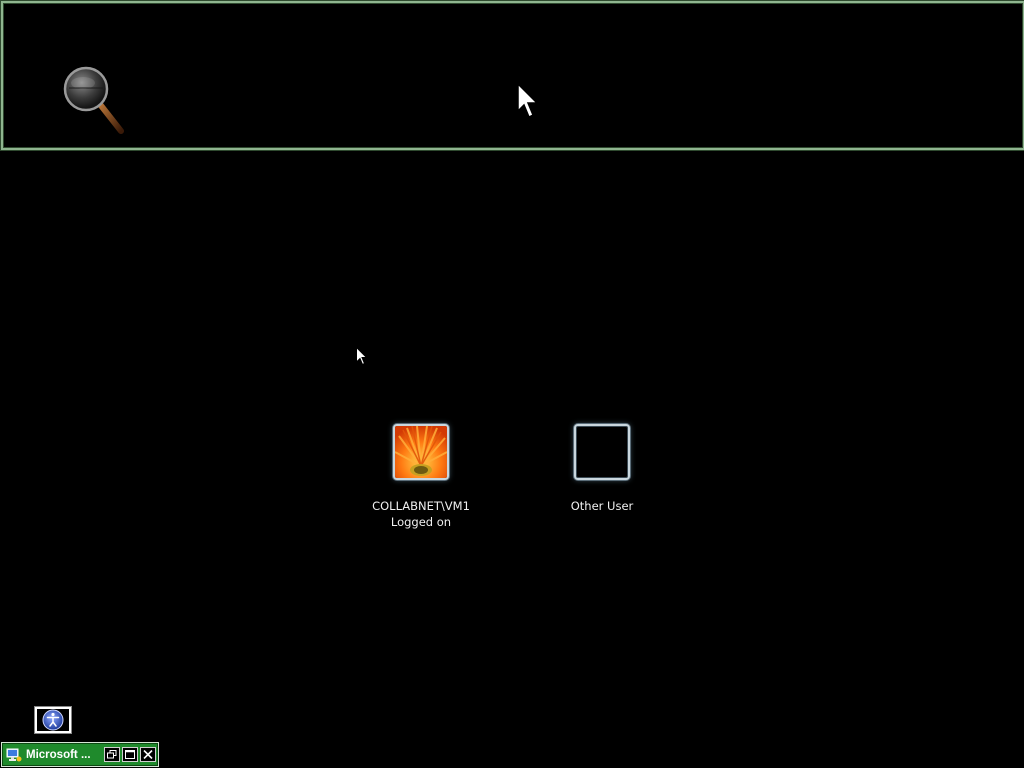 The width and height of the screenshot is (1024, 768). I want to click on restore-button, so click(112, 754).